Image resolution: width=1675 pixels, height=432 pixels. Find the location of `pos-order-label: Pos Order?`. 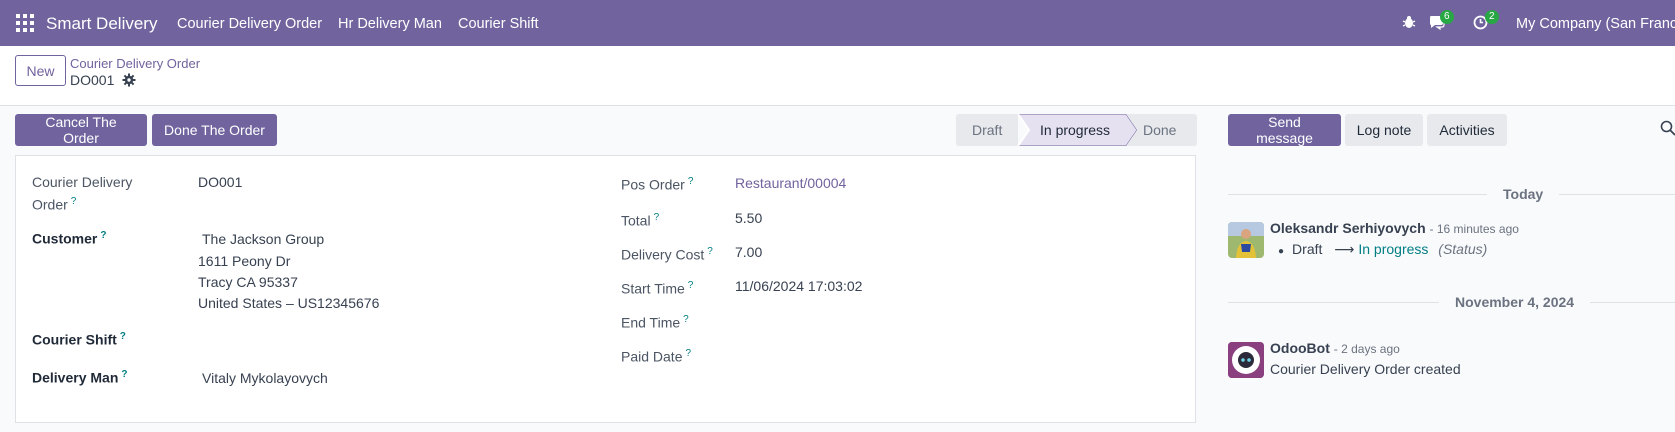

pos-order-label: Pos Order? is located at coordinates (657, 184).